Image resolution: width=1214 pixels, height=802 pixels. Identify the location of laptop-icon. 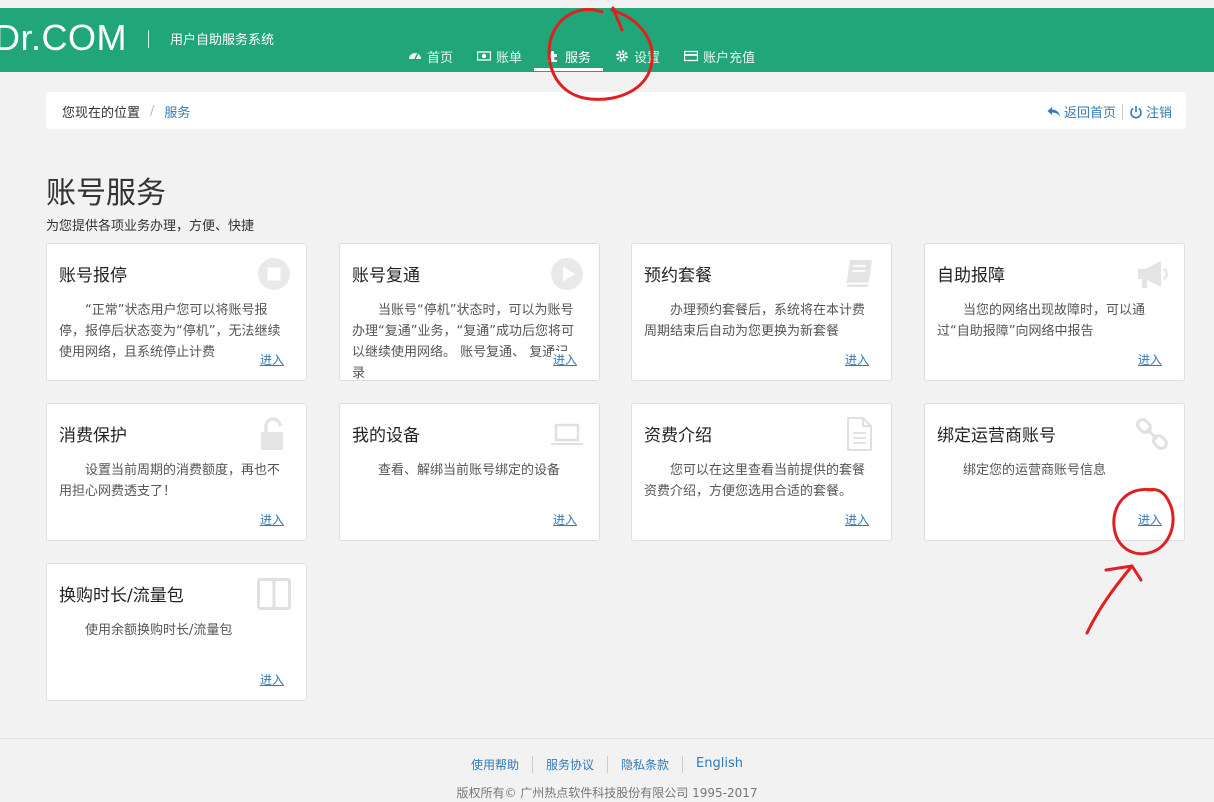
(567, 434).